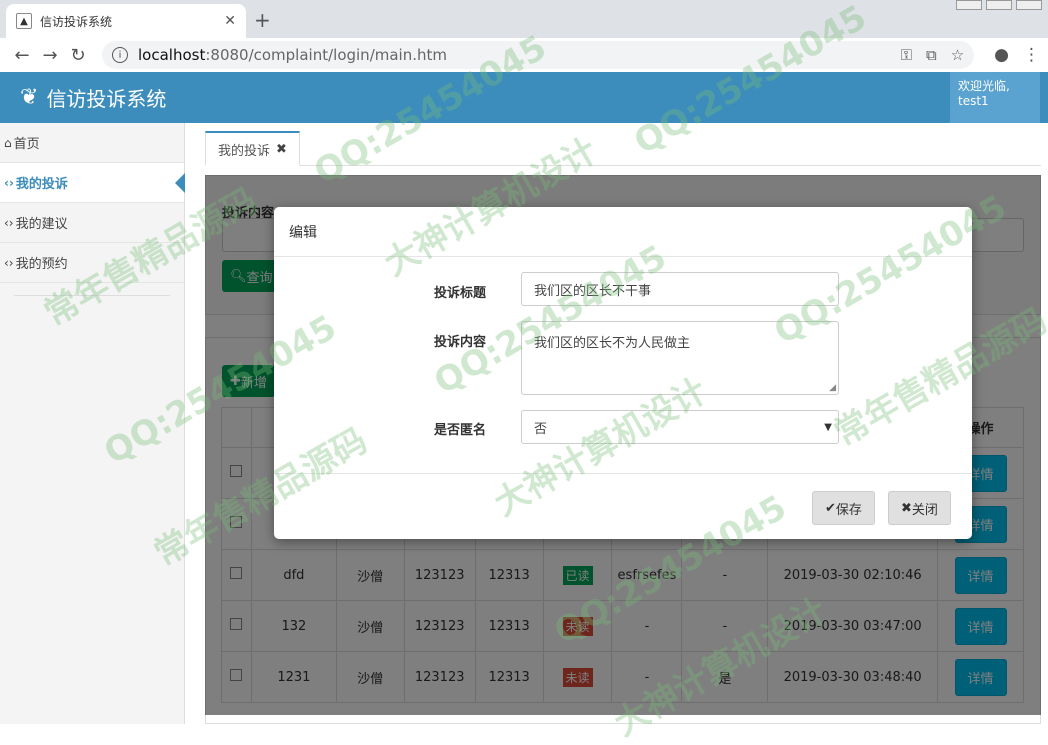  Describe the element at coordinates (524, 97) in the screenshot. I see `app-header: ❦ 信访投诉系统 欢迎光临, test1` at that location.